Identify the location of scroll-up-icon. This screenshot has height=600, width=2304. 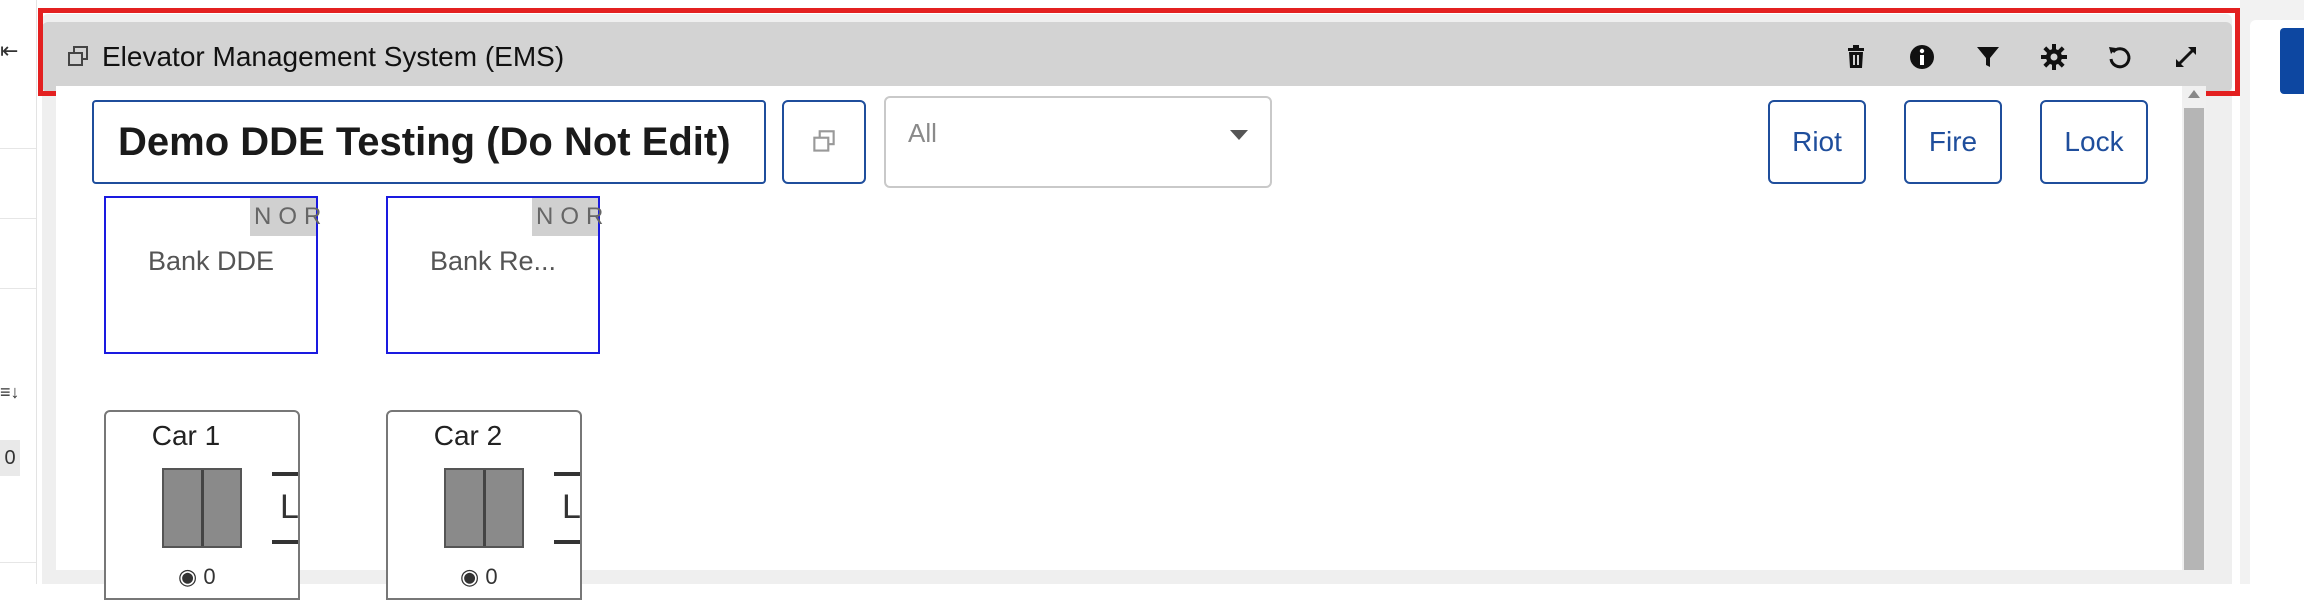
(2194, 94).